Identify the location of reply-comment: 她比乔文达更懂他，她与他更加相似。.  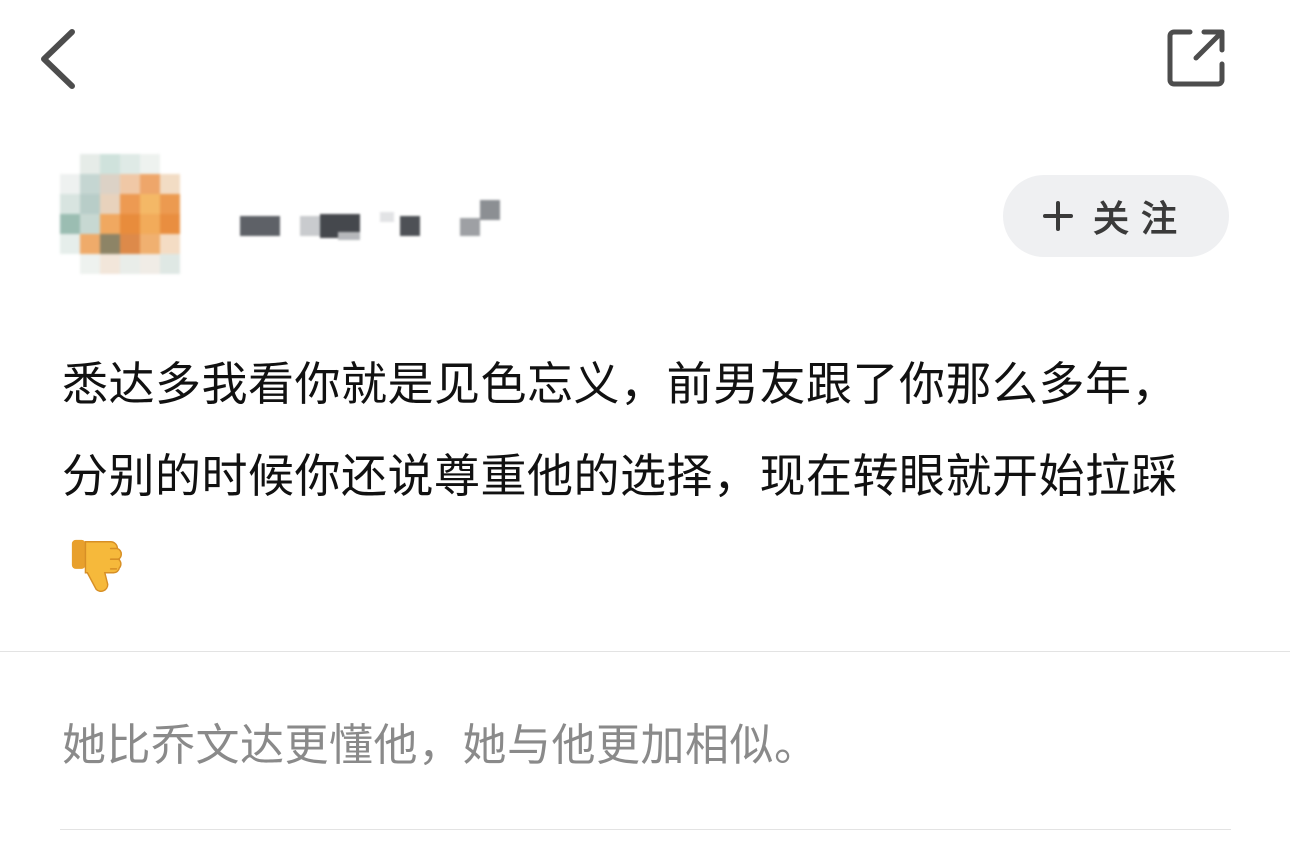
(440, 745).